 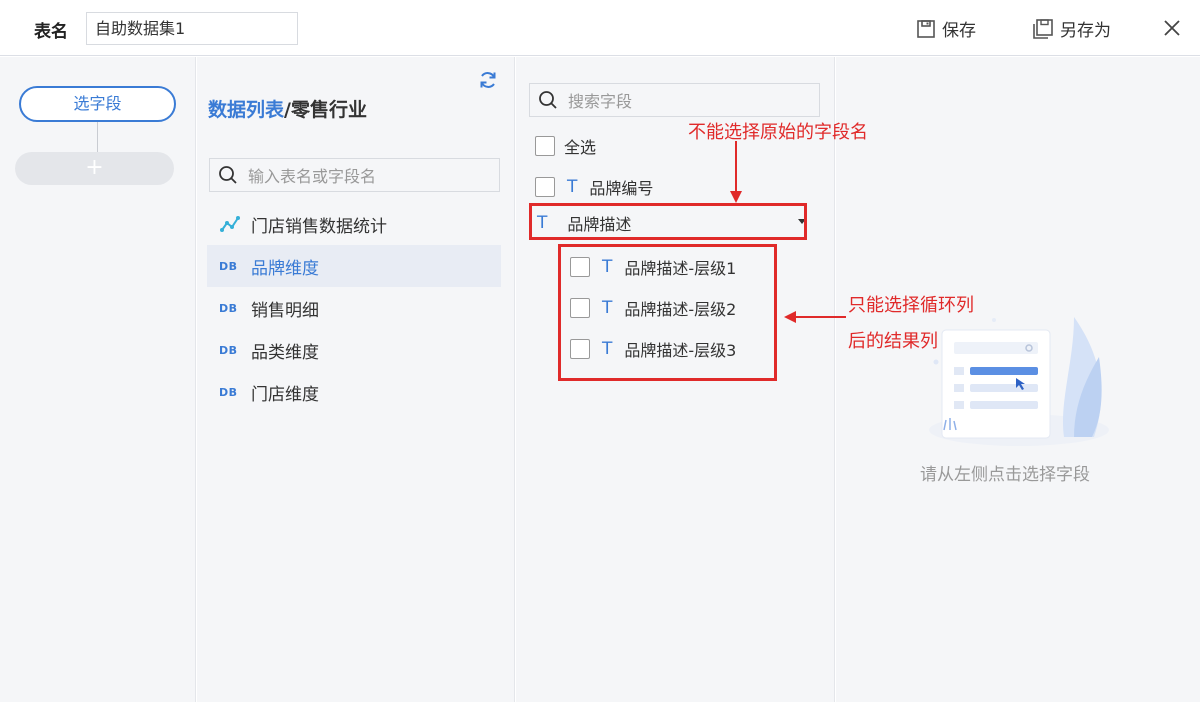 I want to click on table-search-placeholder: 输入表名或字段名, so click(x=312, y=176).